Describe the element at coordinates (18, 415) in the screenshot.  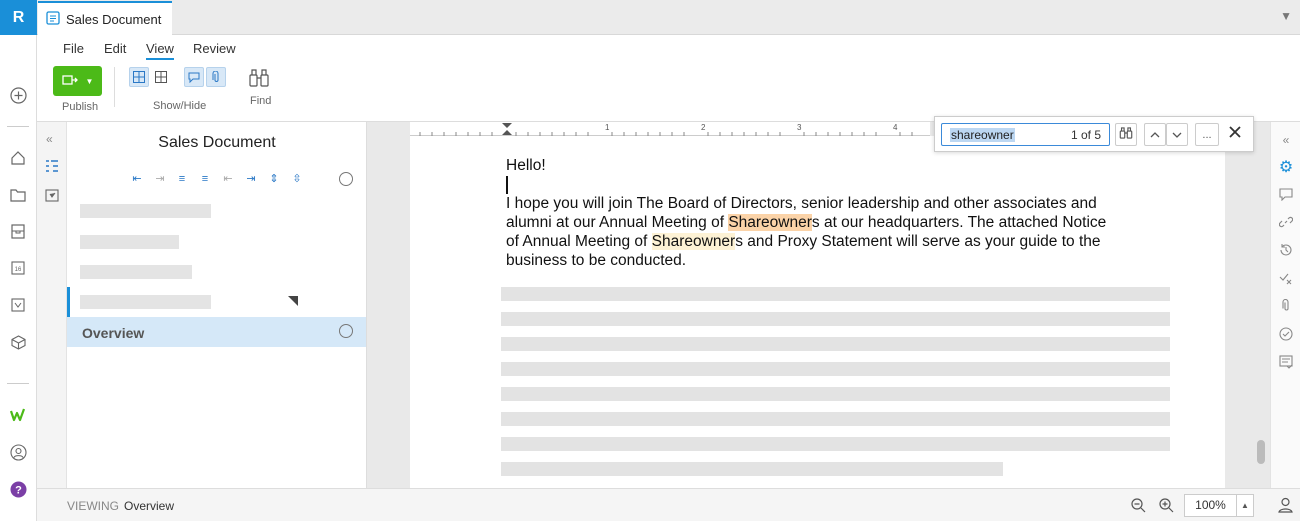
I see `workiva-logo-icon` at that location.